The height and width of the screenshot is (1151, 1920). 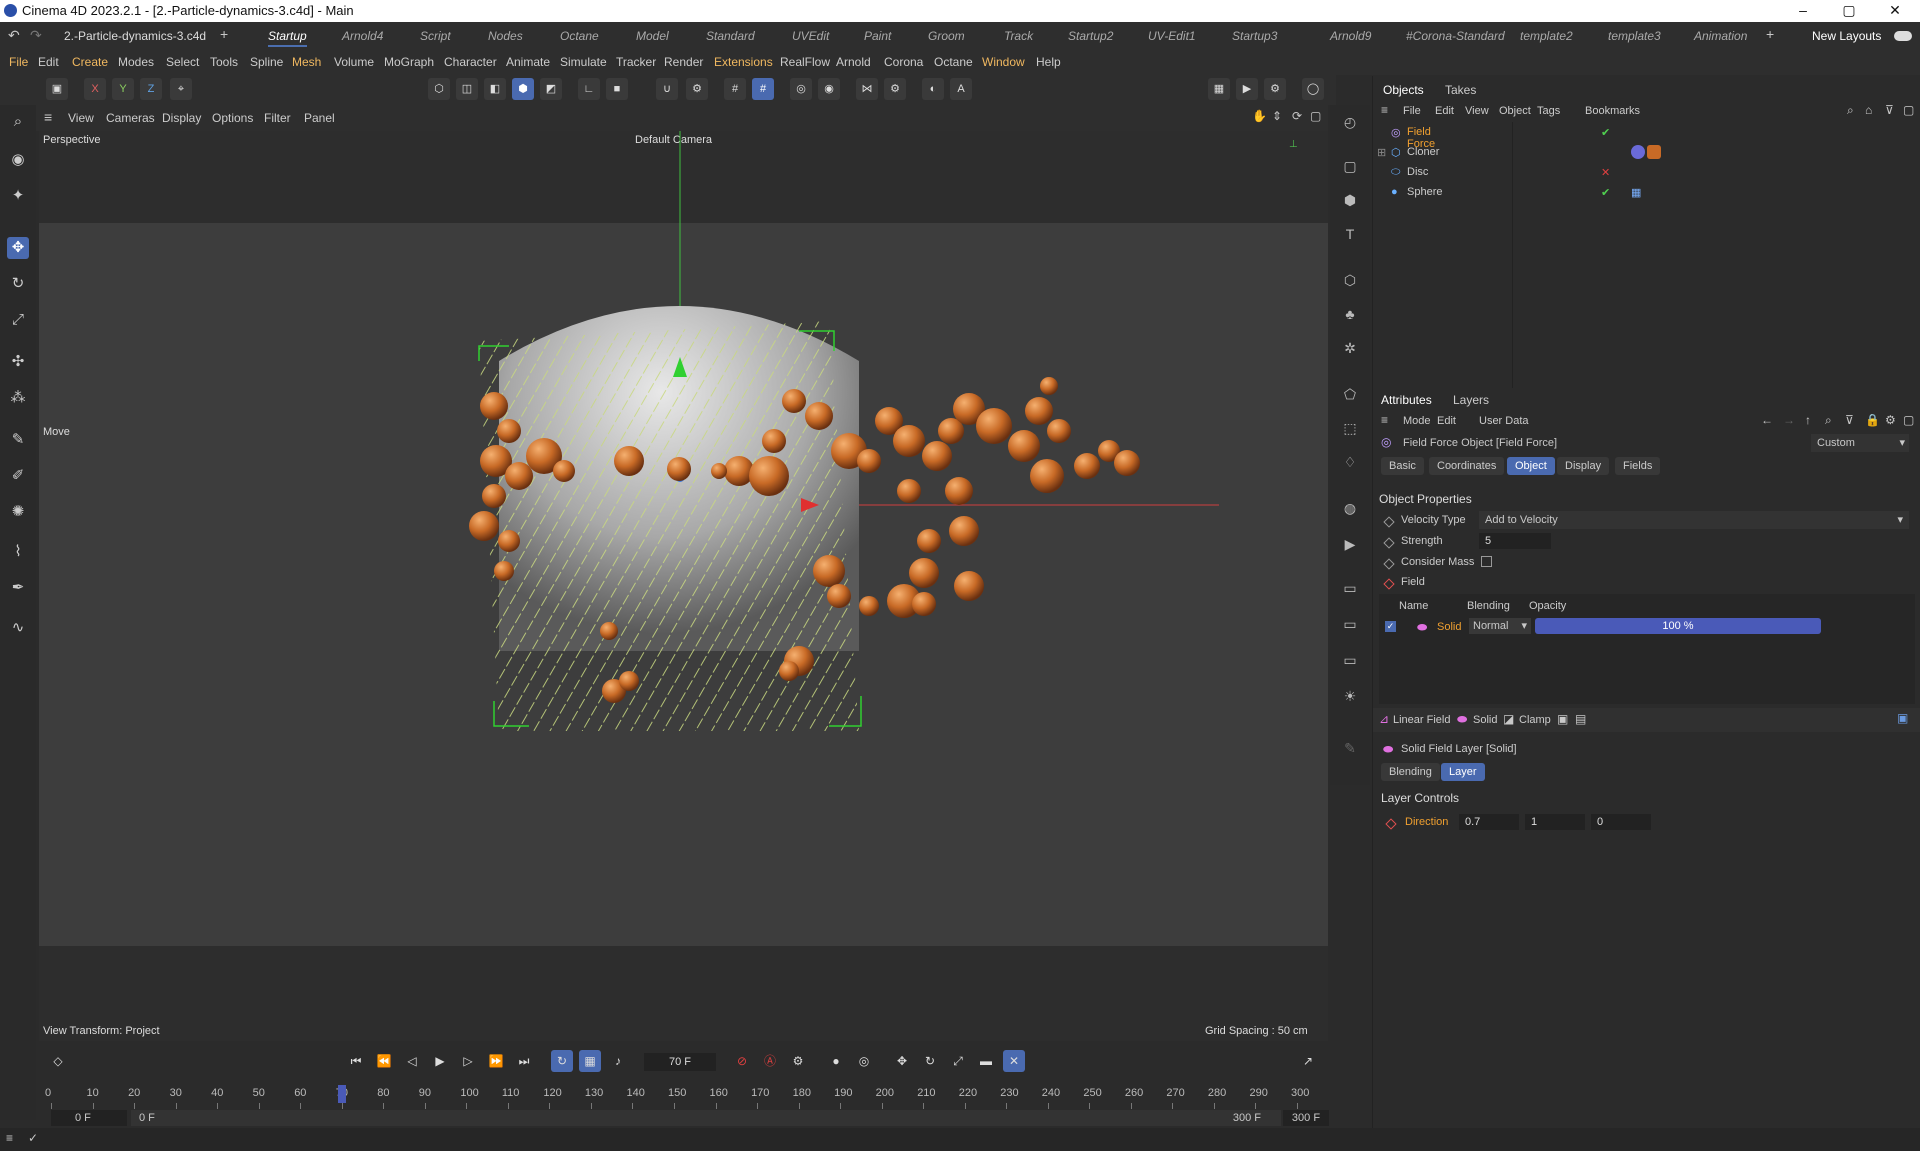 I want to click on layout-tab: template3, so click(x=1634, y=36).